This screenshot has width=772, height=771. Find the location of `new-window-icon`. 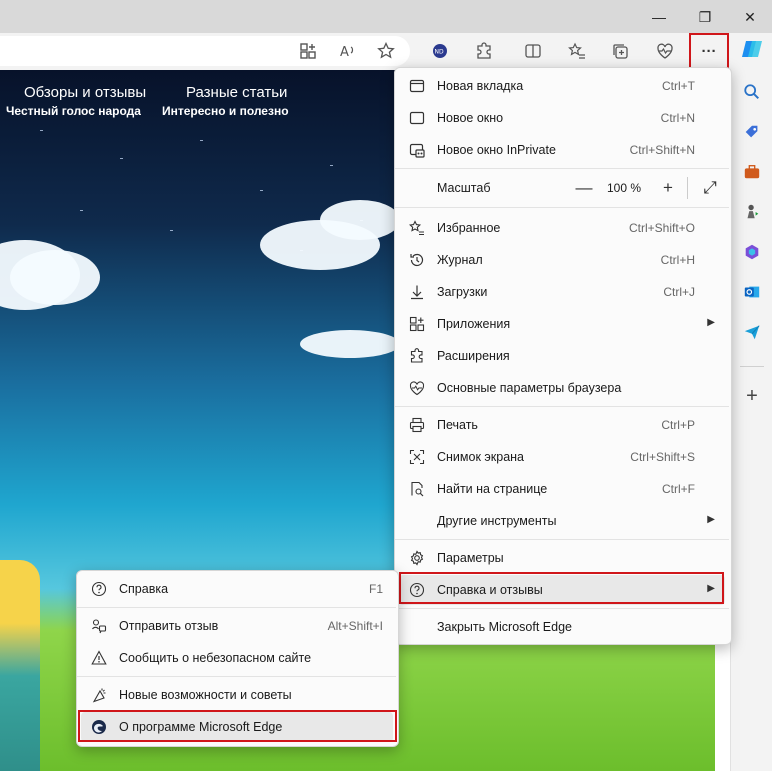

new-window-icon is located at coordinates (417, 118).